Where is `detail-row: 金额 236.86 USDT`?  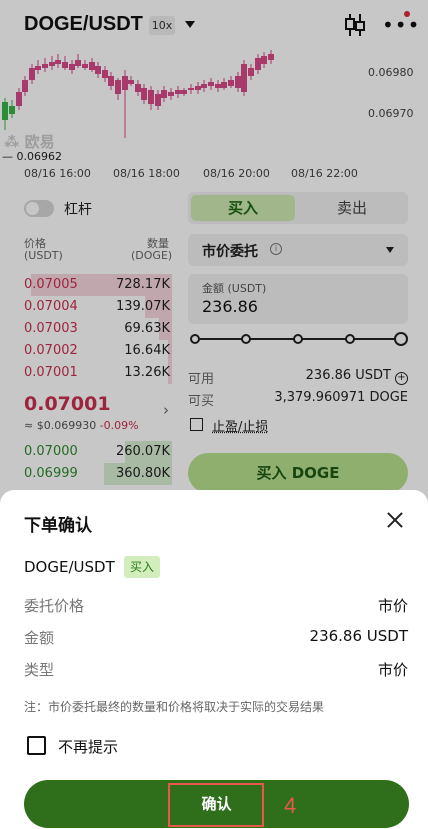
detail-row: 金额 236.86 USDT is located at coordinates (216, 638).